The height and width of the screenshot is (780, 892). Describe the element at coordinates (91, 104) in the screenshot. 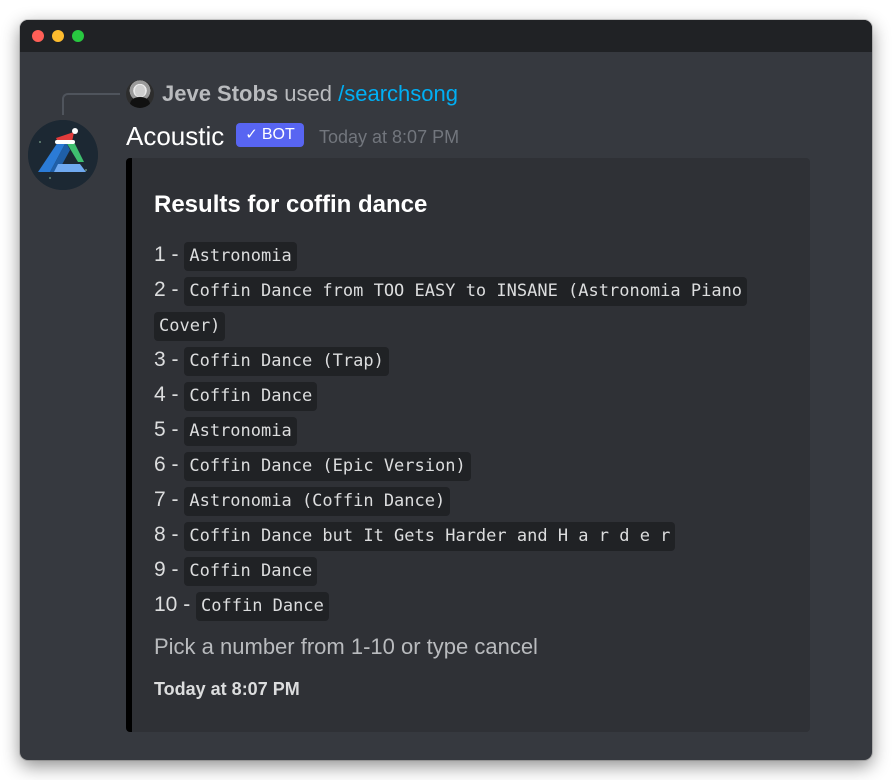

I see `reply-connector-line` at that location.